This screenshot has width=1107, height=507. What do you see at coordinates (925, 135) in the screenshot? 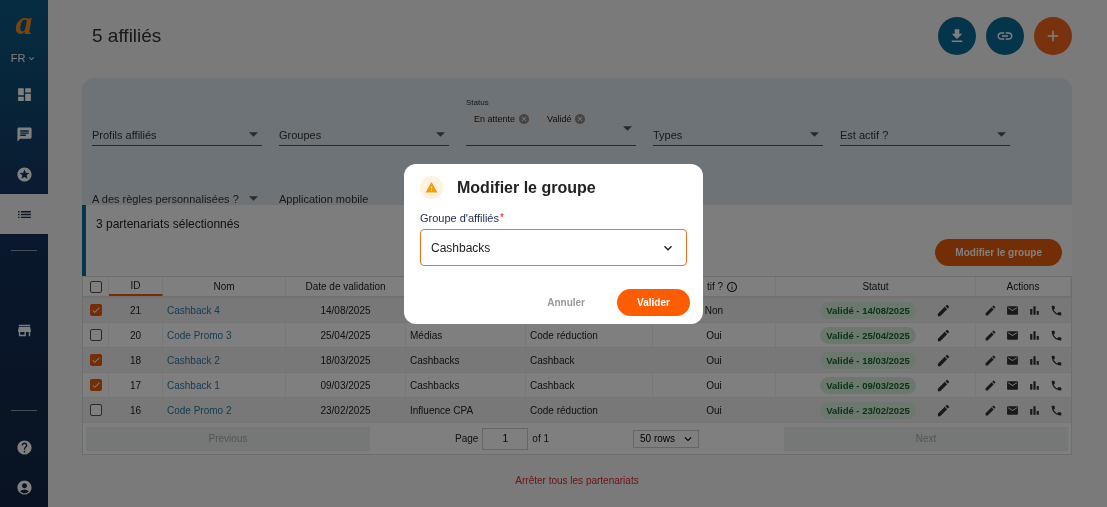
I see `filter-dropdown: Est actif ?` at bounding box center [925, 135].